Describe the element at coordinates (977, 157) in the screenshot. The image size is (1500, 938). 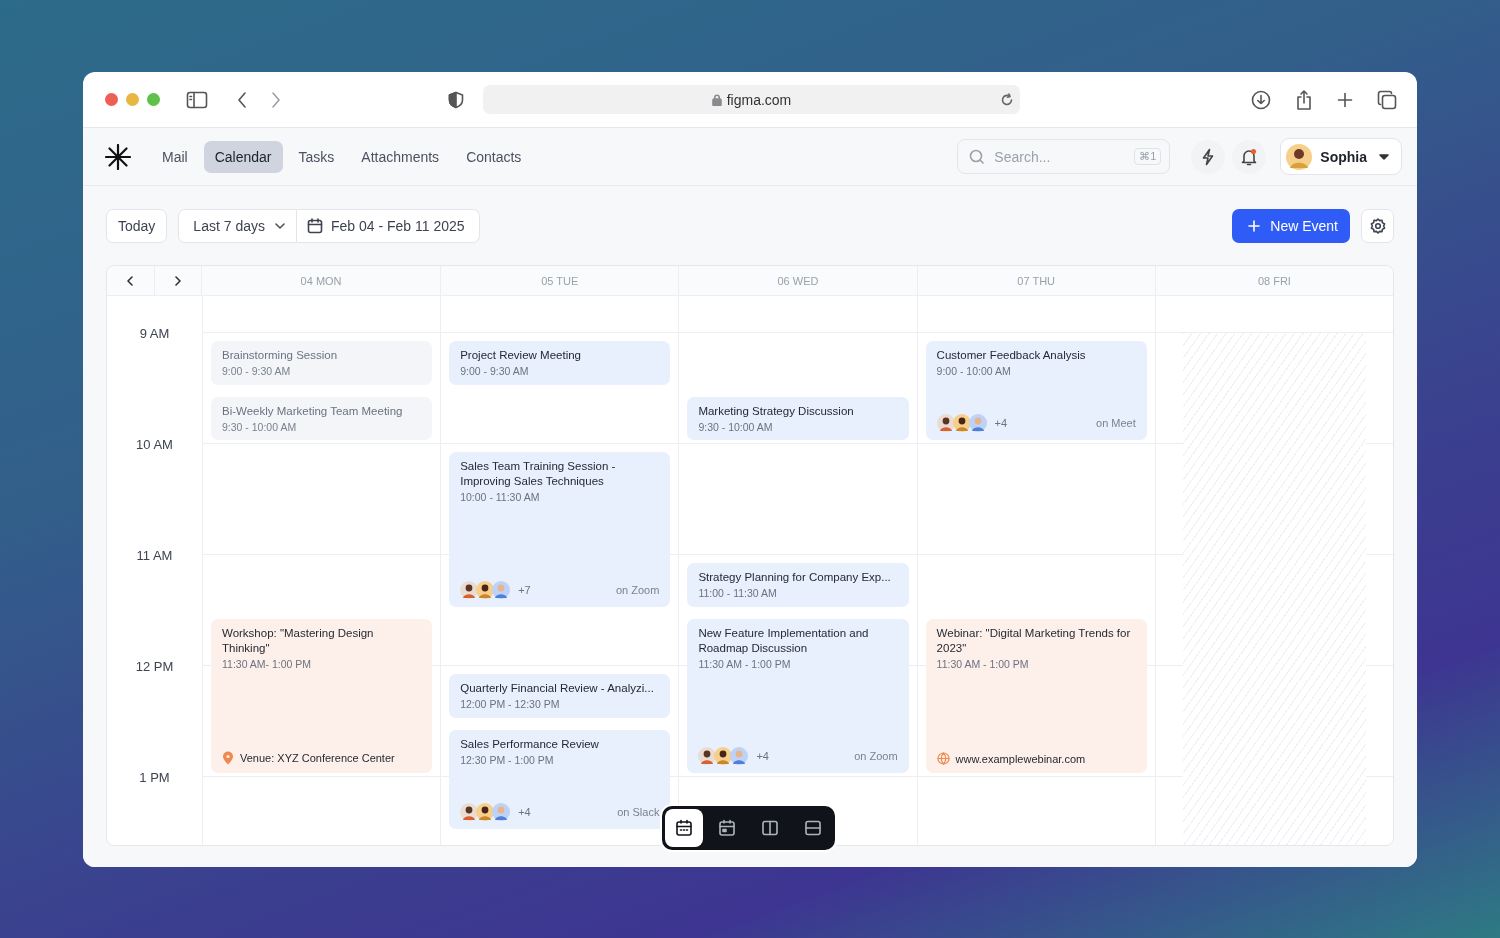
I see `search-icon` at that location.